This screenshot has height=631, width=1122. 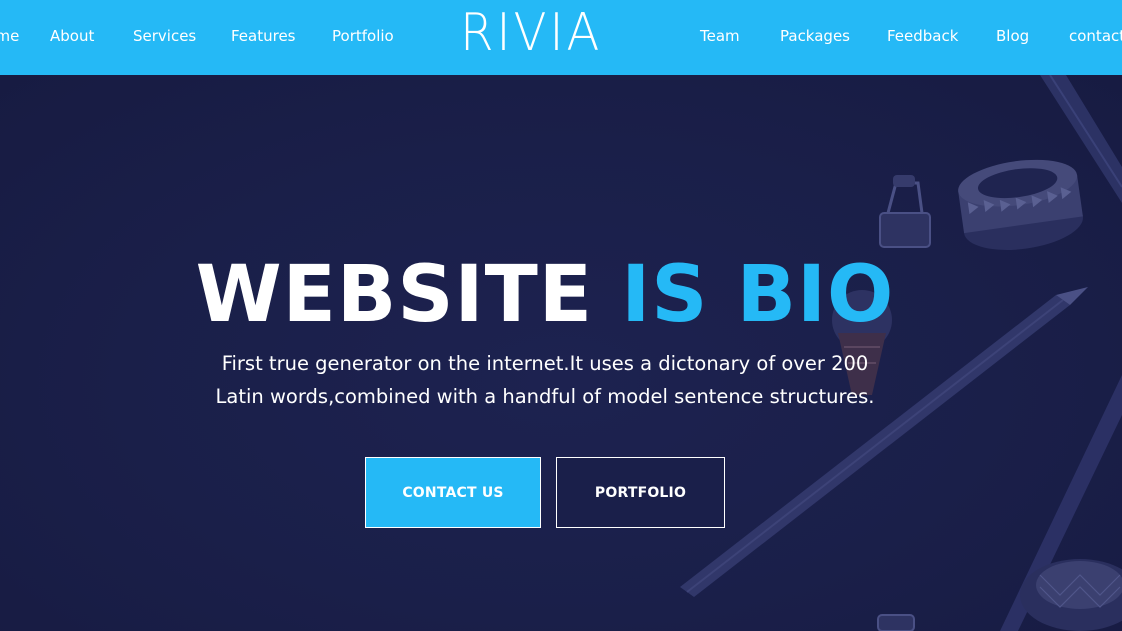 What do you see at coordinates (720, 36) in the screenshot?
I see `nav-link-team: Team` at bounding box center [720, 36].